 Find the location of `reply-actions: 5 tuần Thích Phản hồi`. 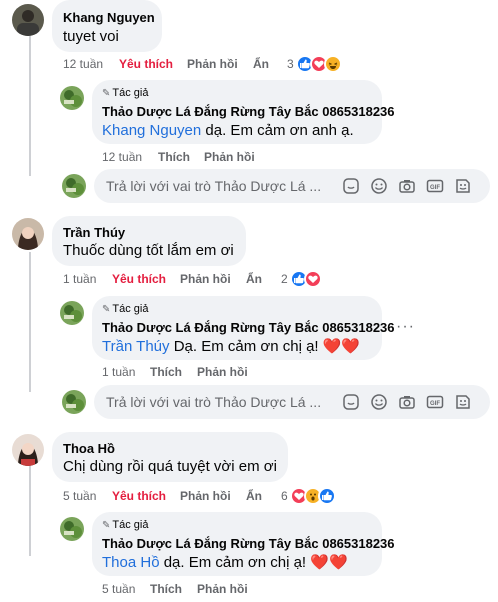

reply-actions: 5 tuần Thích Phản hồi is located at coordinates (202, 589).